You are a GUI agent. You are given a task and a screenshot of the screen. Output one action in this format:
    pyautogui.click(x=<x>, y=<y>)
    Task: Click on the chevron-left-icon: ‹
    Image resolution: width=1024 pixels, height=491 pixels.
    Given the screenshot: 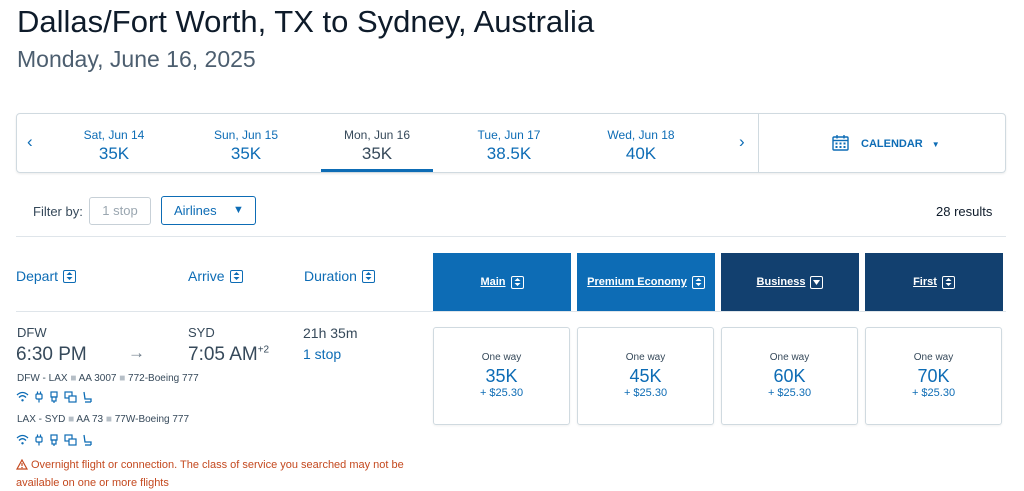 What is the action you would take?
    pyautogui.click(x=30, y=142)
    